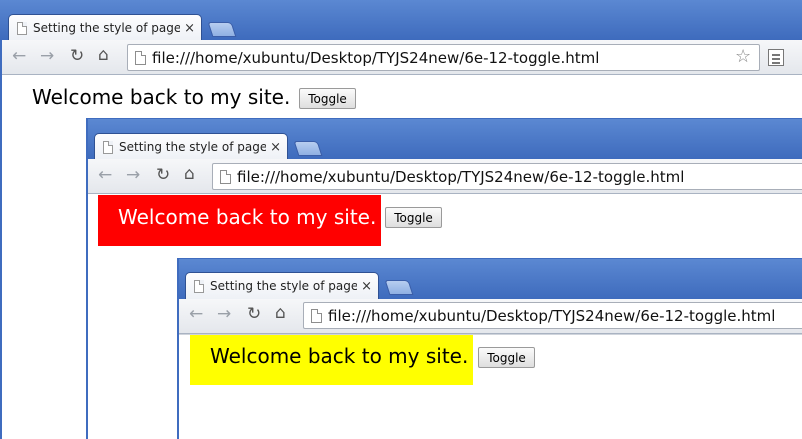  Describe the element at coordinates (743, 56) in the screenshot. I see `star-icon: ☆` at that location.